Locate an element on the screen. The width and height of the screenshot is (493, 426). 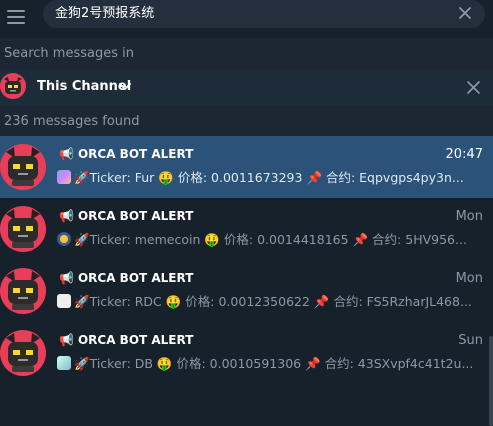
search-scope-header: Search messages in is located at coordinates (246, 53).